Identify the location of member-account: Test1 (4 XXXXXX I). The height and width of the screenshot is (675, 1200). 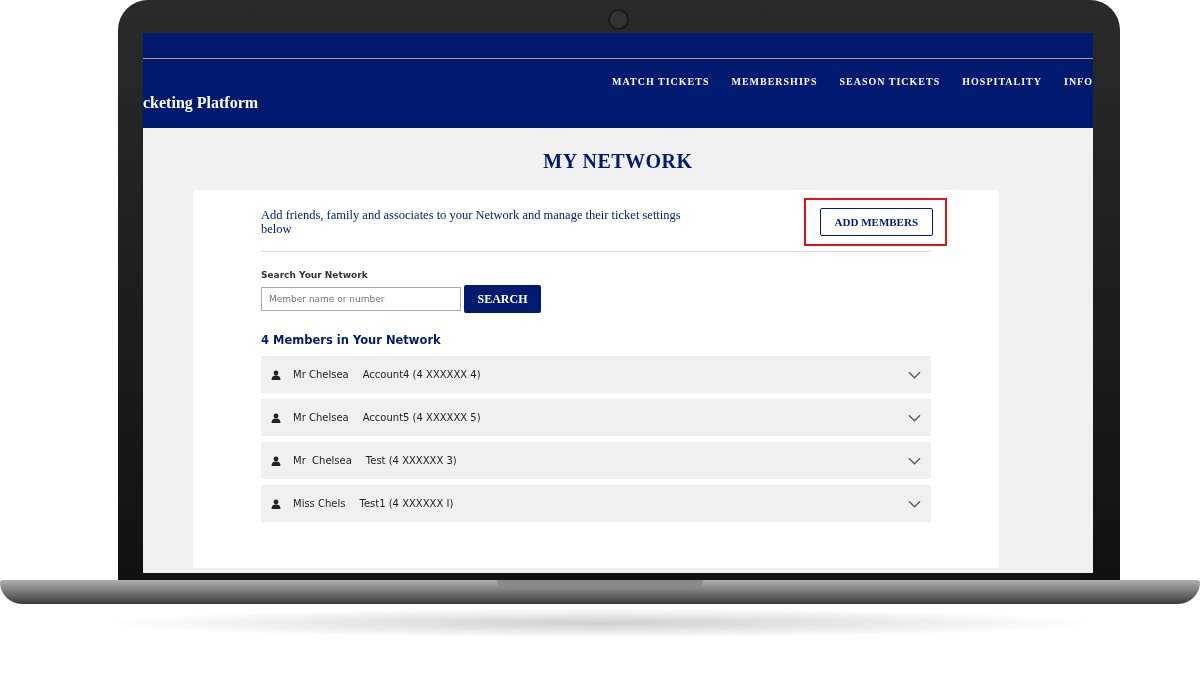
(406, 503).